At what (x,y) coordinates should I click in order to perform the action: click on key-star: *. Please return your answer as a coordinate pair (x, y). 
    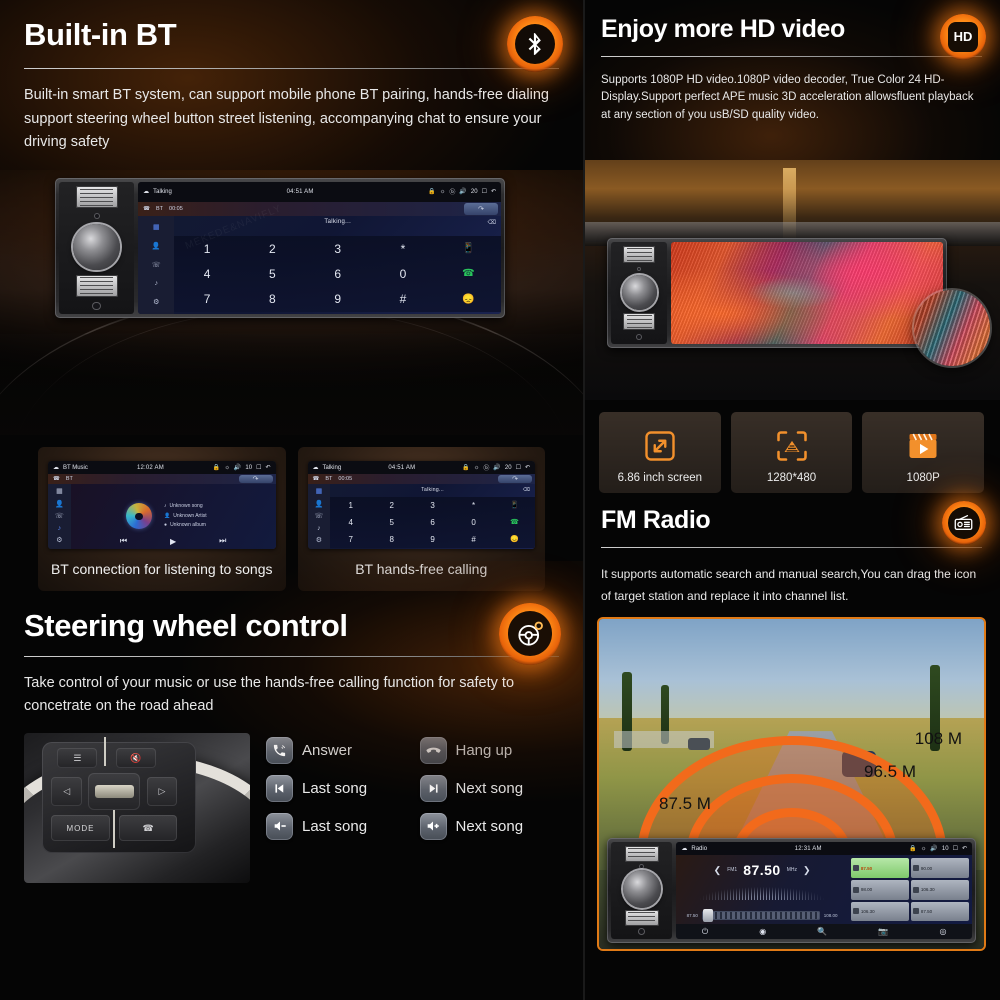
    Looking at the image, I should click on (402, 248).